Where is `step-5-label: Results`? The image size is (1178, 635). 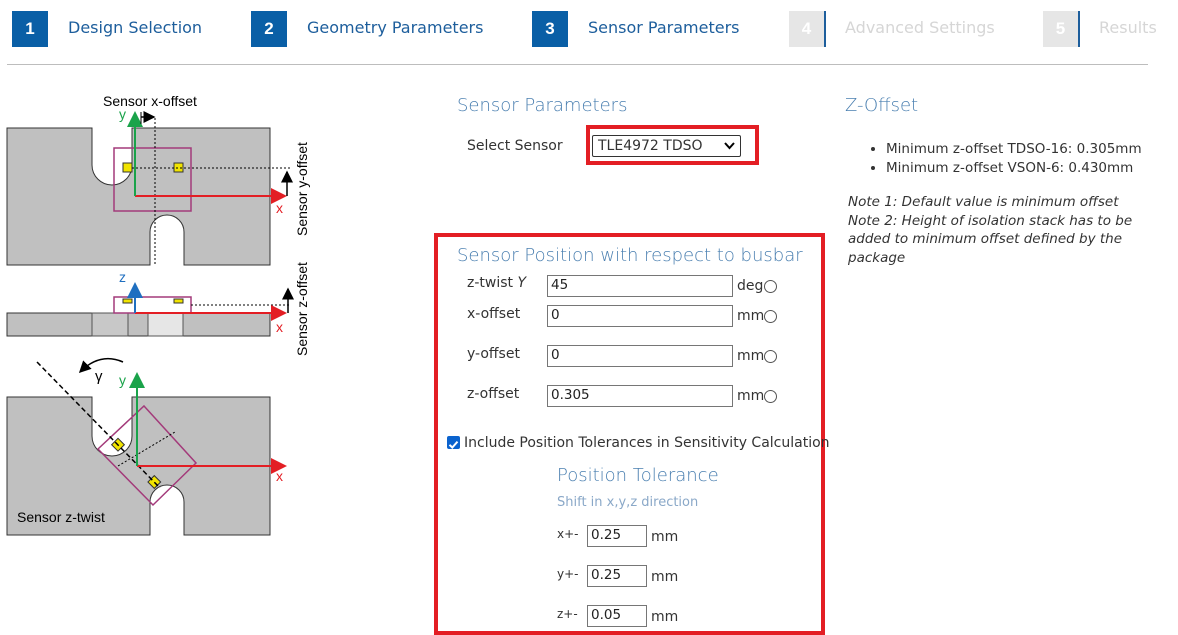
step-5-label: Results is located at coordinates (1128, 27).